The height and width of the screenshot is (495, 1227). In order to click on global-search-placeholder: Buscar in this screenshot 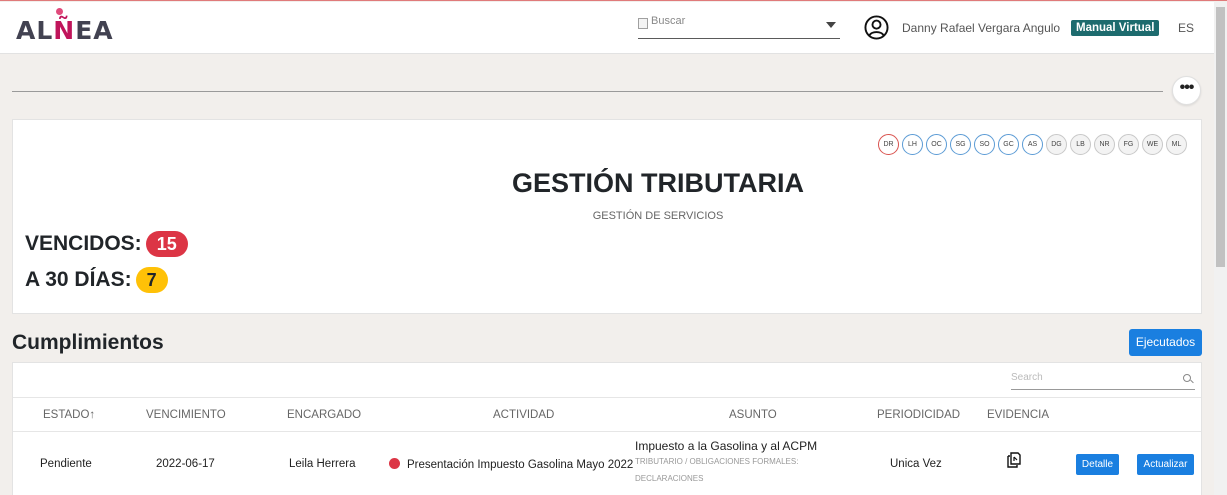, I will do `click(668, 21)`.